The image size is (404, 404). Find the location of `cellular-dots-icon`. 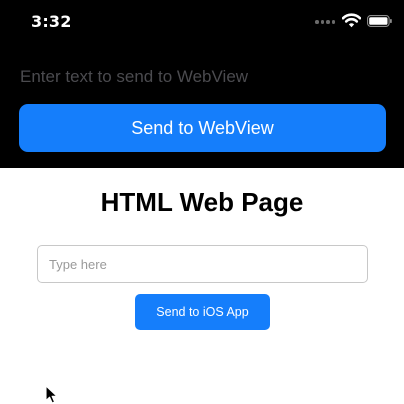

cellular-dots-icon is located at coordinates (325, 23).